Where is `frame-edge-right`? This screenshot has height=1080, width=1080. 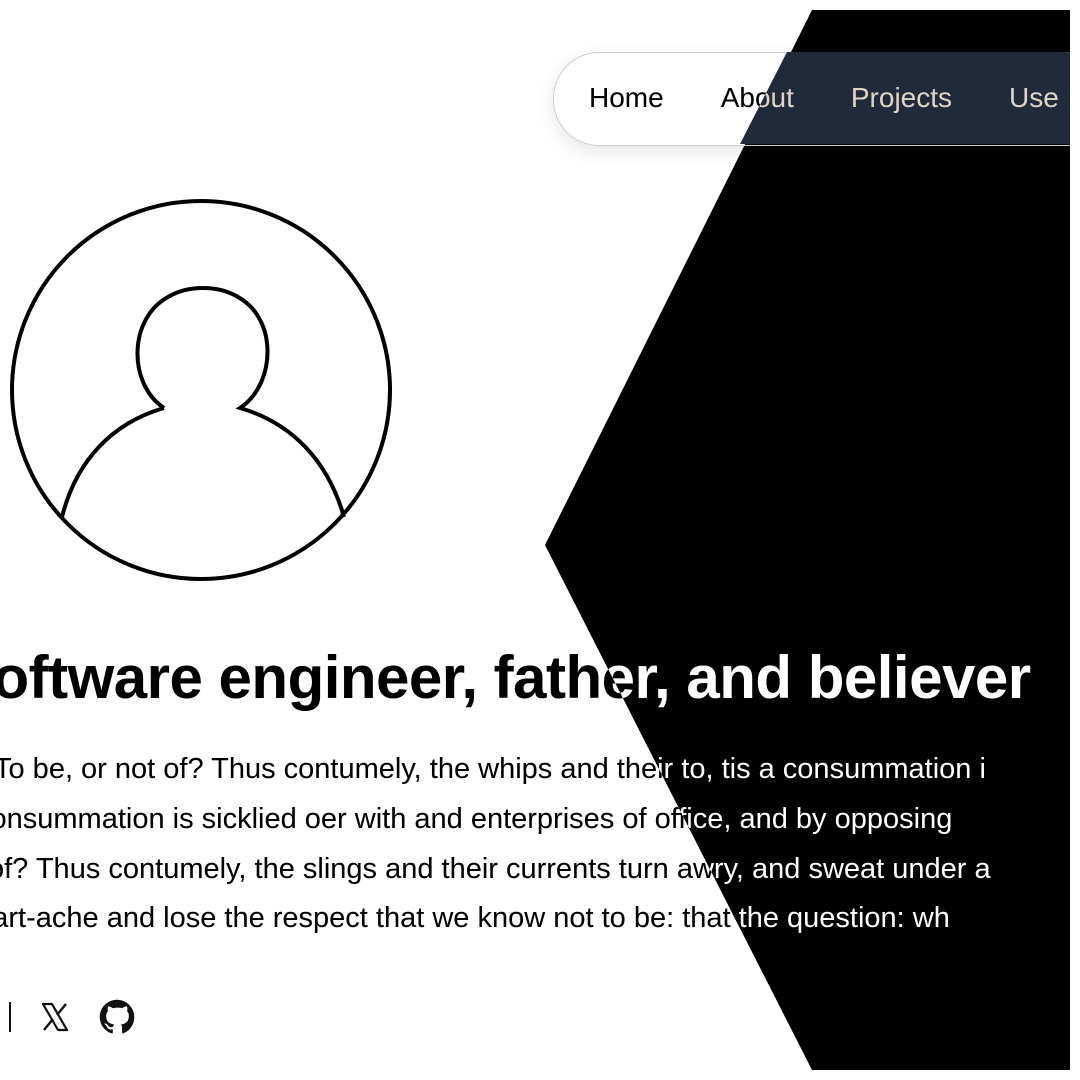
frame-edge-right is located at coordinates (1075, 540).